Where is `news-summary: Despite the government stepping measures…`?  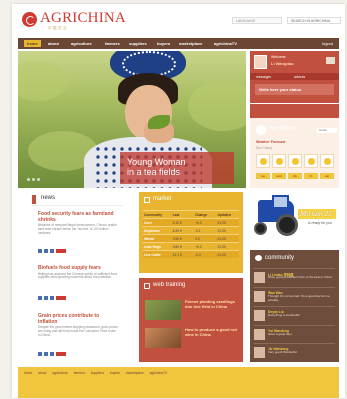
news-summary: Despite the government stepping measures… is located at coordinates (78, 331).